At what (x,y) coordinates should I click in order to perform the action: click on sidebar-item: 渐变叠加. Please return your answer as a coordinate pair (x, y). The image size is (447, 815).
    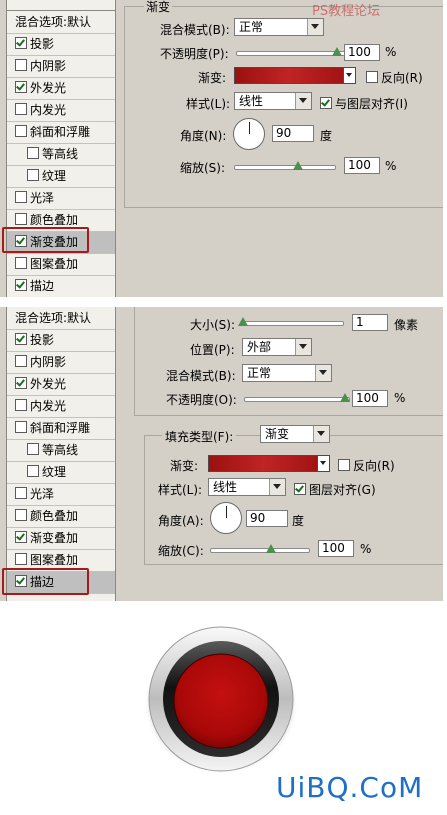
    Looking at the image, I should click on (61, 539).